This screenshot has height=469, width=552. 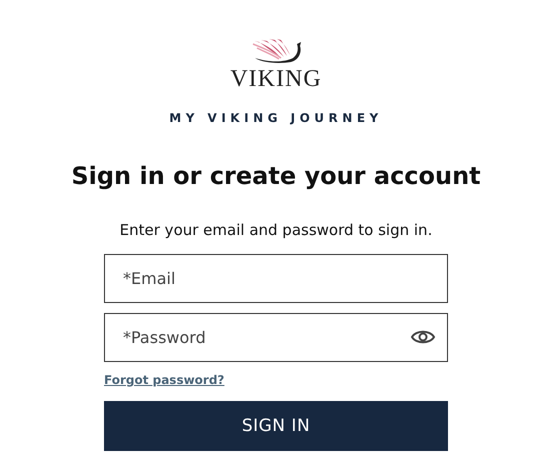 I want to click on forgot-password-link: Forgot password?, so click(x=164, y=380).